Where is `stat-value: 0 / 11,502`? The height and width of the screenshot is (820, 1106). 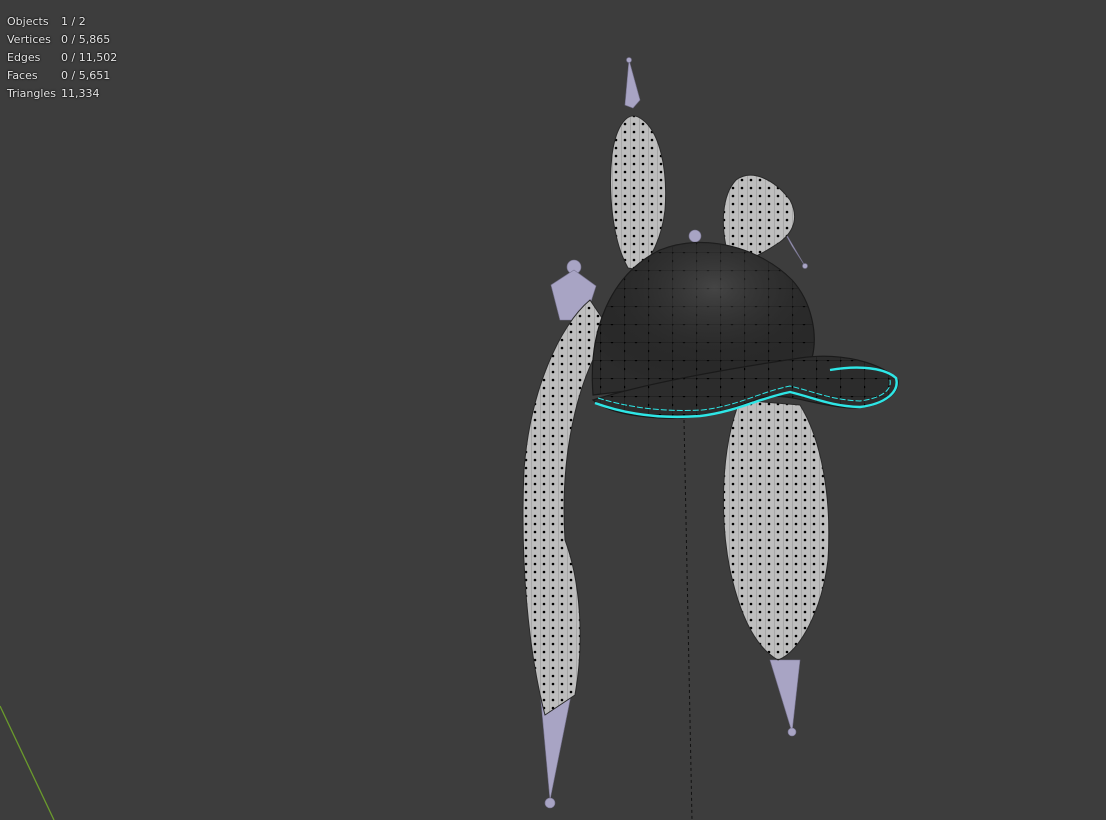
stat-value: 0 / 11,502 is located at coordinates (89, 57).